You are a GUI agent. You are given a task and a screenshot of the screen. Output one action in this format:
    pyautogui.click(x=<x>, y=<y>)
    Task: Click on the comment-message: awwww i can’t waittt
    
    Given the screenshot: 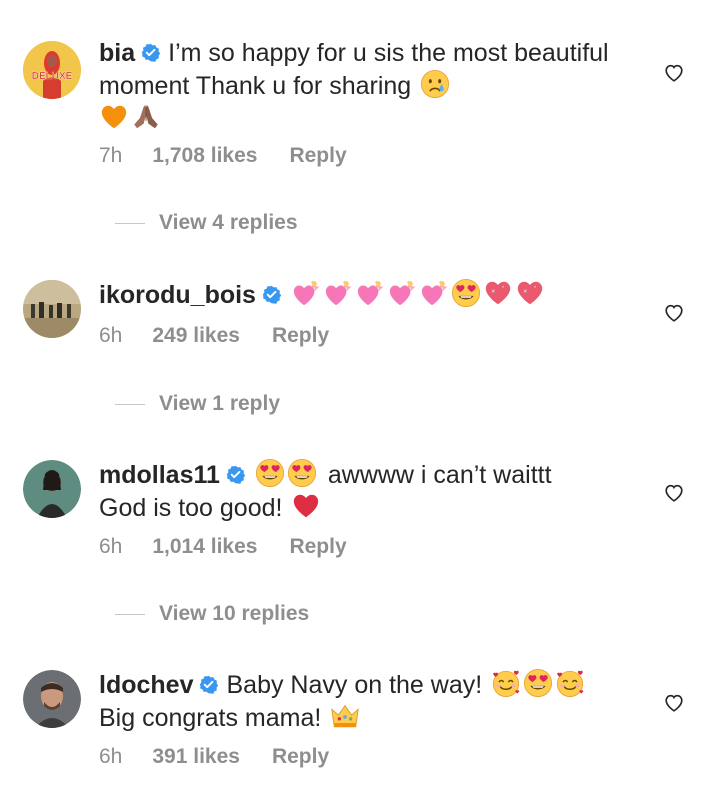 What is the action you would take?
    pyautogui.click(x=439, y=475)
    